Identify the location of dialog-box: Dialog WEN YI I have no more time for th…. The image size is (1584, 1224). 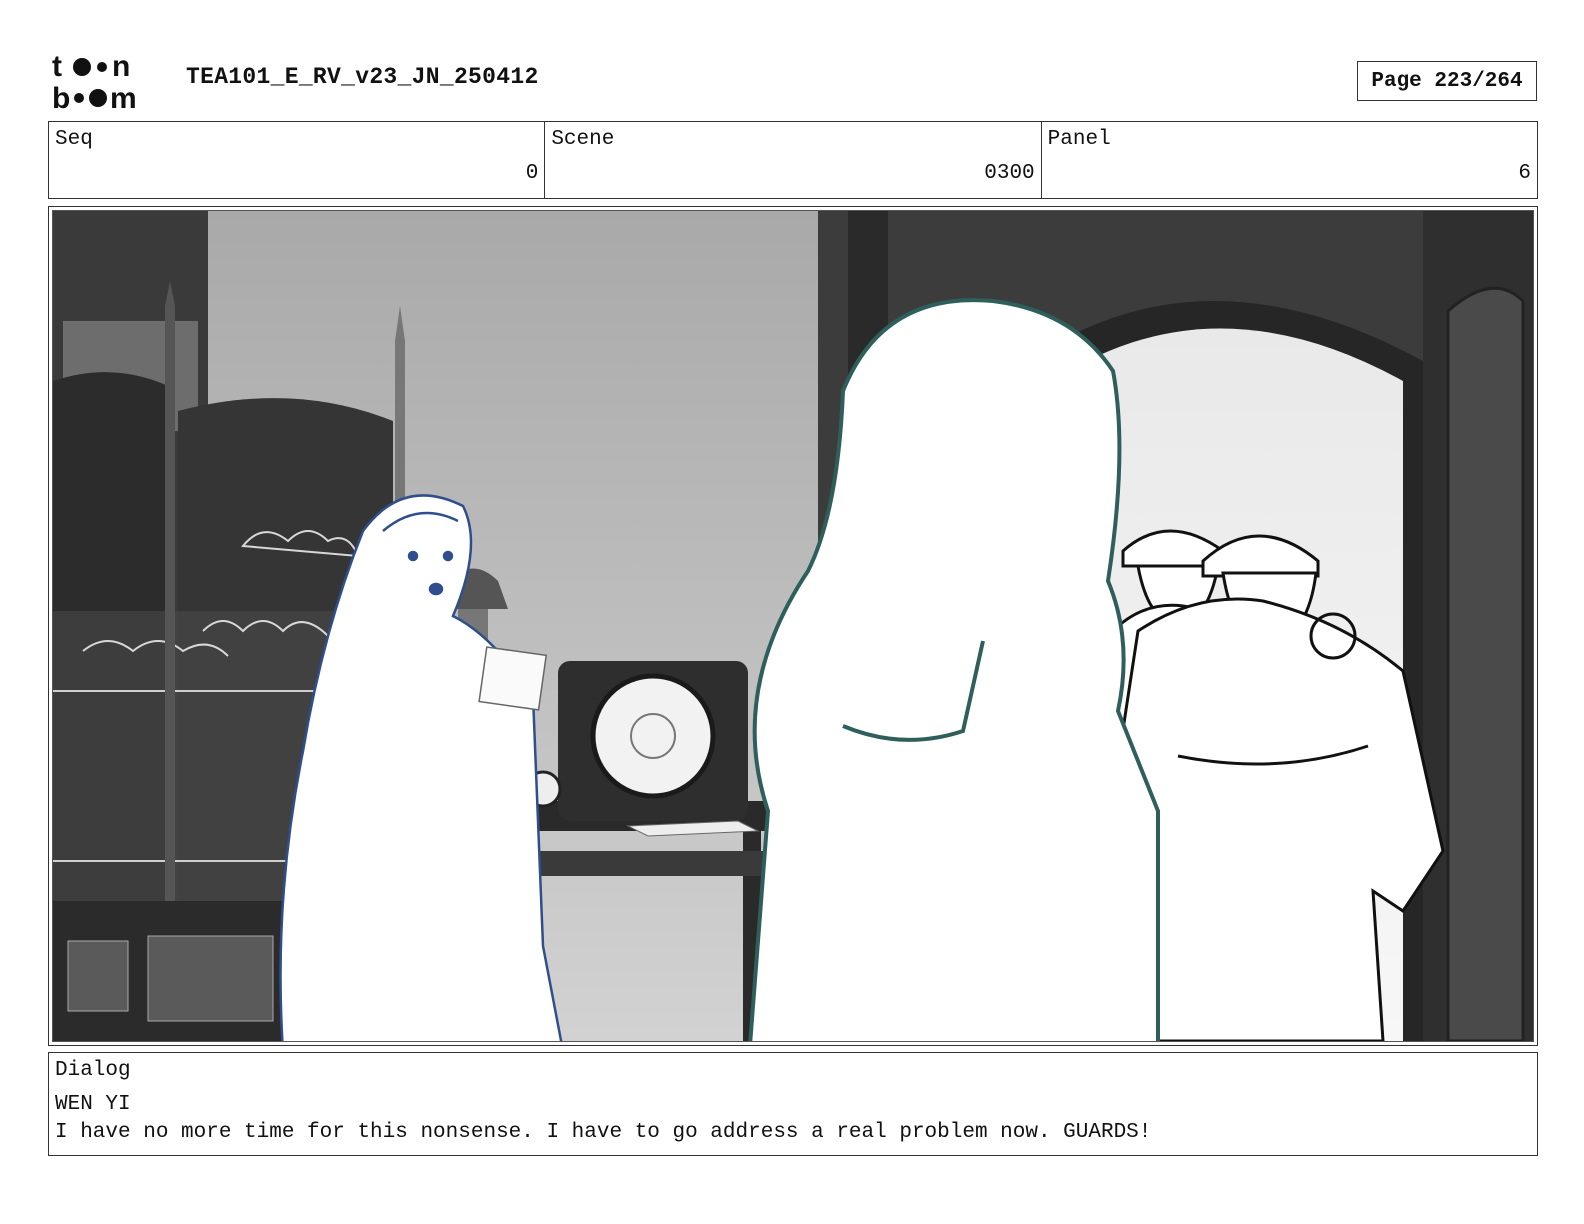
(793, 1104).